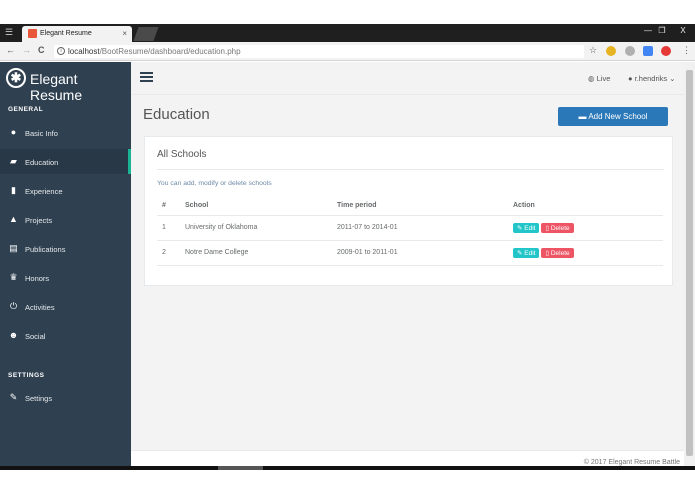 This screenshot has height=494, width=695. I want to click on trophy-icon: ♛, so click(13, 277).